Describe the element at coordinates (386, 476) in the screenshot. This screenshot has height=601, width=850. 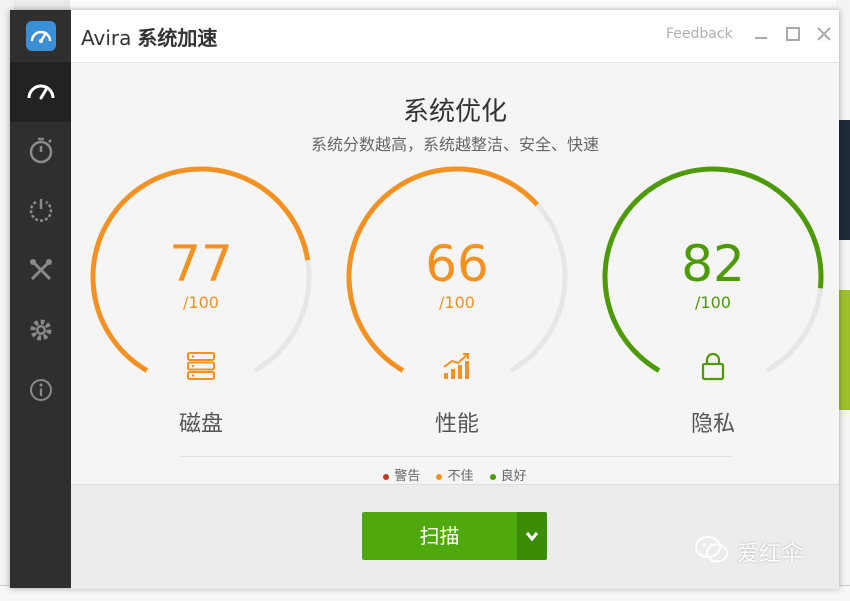
I see `legend-warning-dot` at that location.